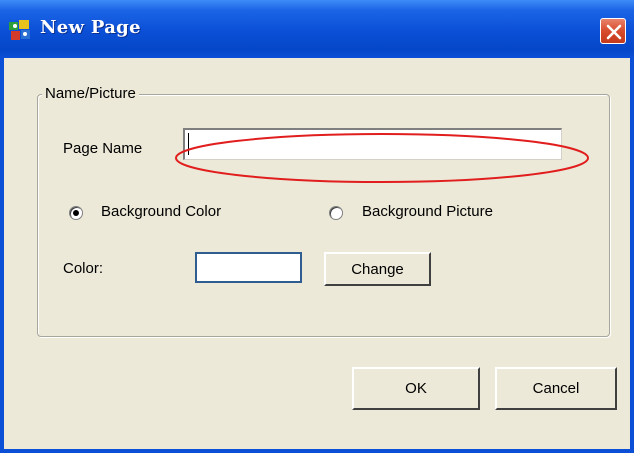 The width and height of the screenshot is (634, 453). I want to click on radio-background-picture, so click(336, 213).